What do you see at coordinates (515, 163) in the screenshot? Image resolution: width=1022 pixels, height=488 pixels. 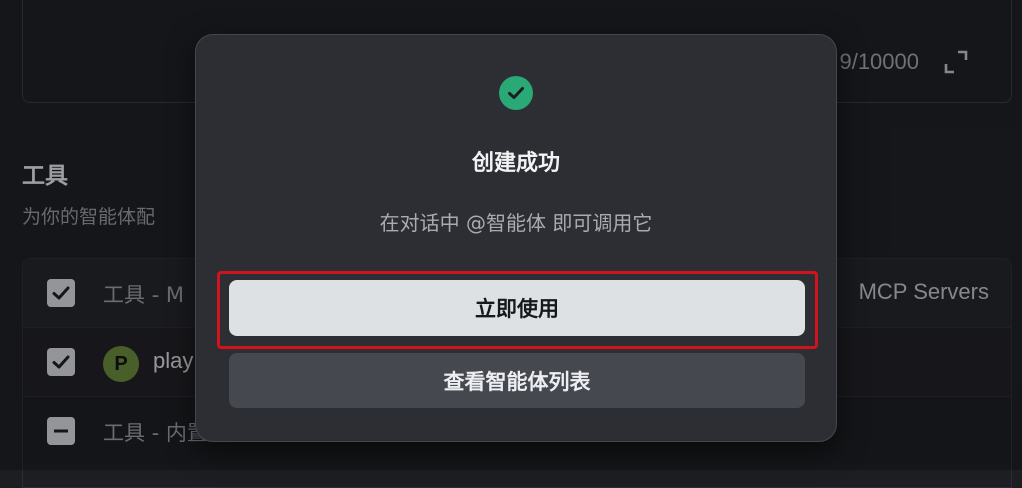 I see `dialog-title: 创建成功` at bounding box center [515, 163].